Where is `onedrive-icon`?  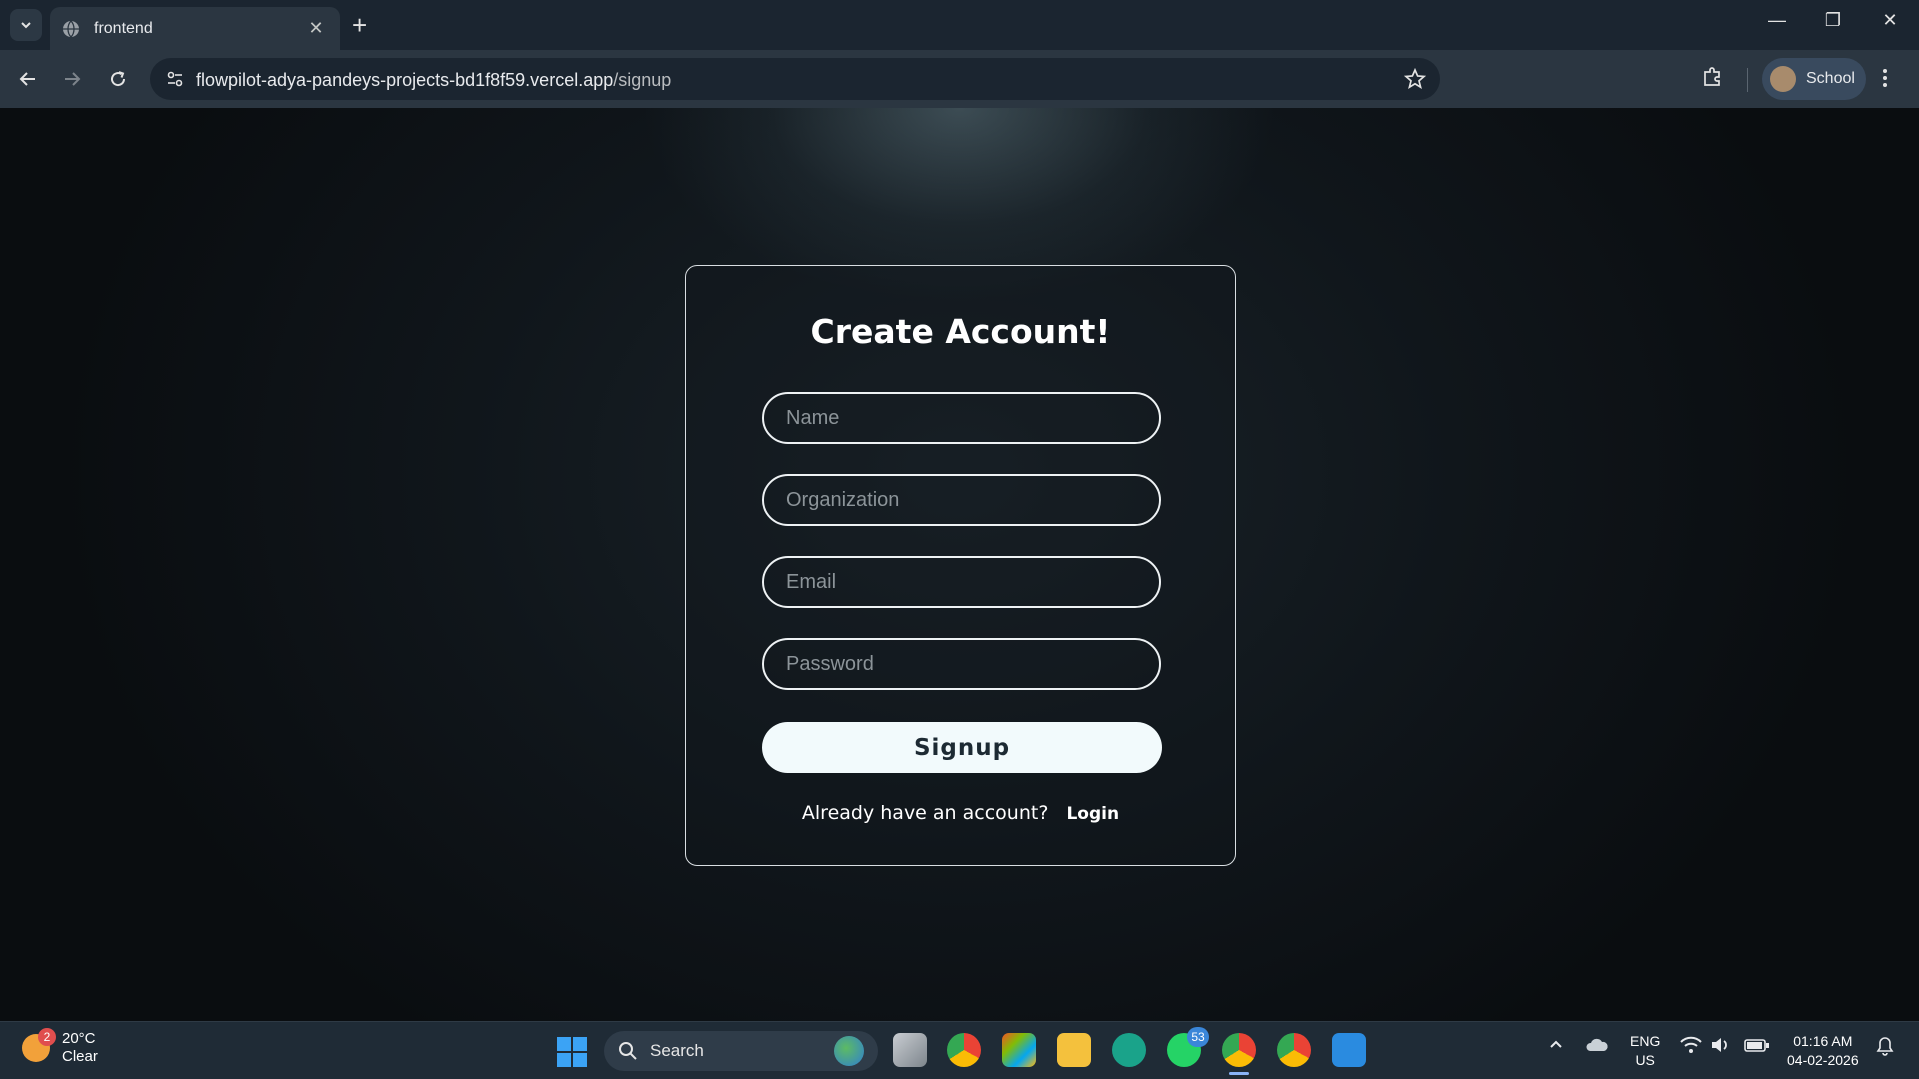 onedrive-icon is located at coordinates (1597, 1046).